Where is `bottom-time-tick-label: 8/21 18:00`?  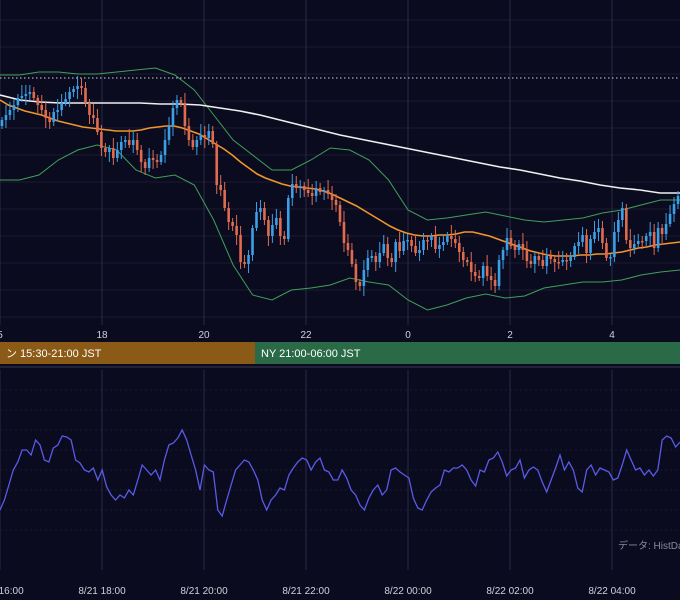 bottom-time-tick-label: 8/21 18:00 is located at coordinates (102, 591).